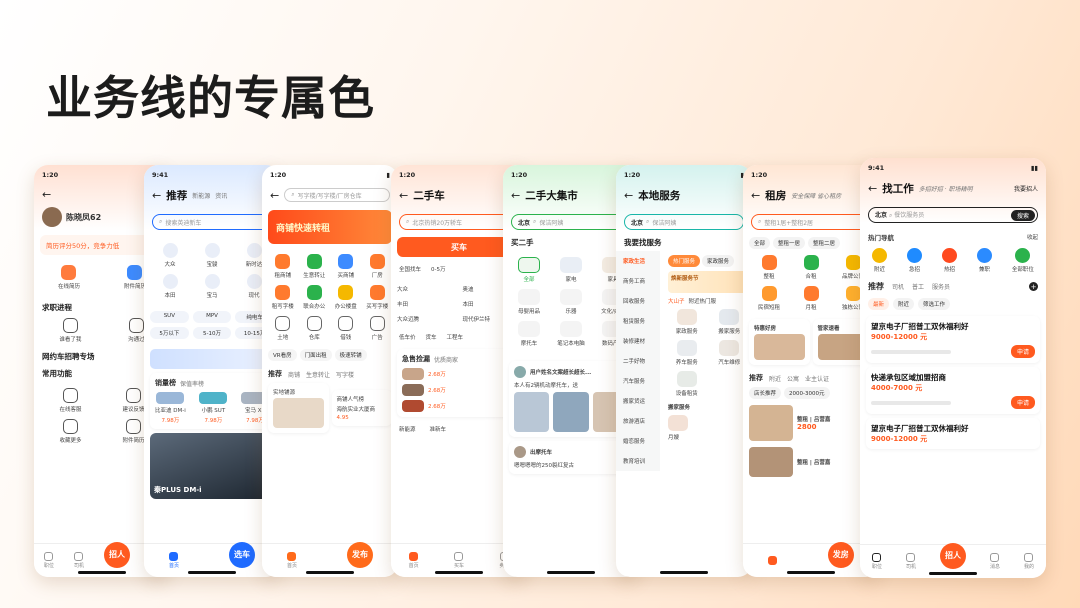  What do you see at coordinates (407, 429) in the screenshot?
I see `new-energy-link: 新能源` at bounding box center [407, 429].